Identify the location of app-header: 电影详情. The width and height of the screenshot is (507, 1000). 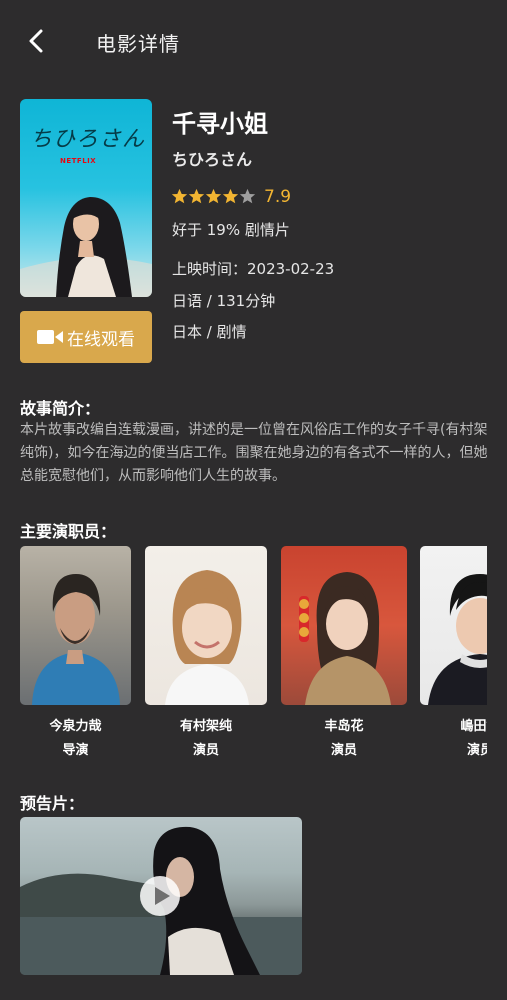
(253, 42).